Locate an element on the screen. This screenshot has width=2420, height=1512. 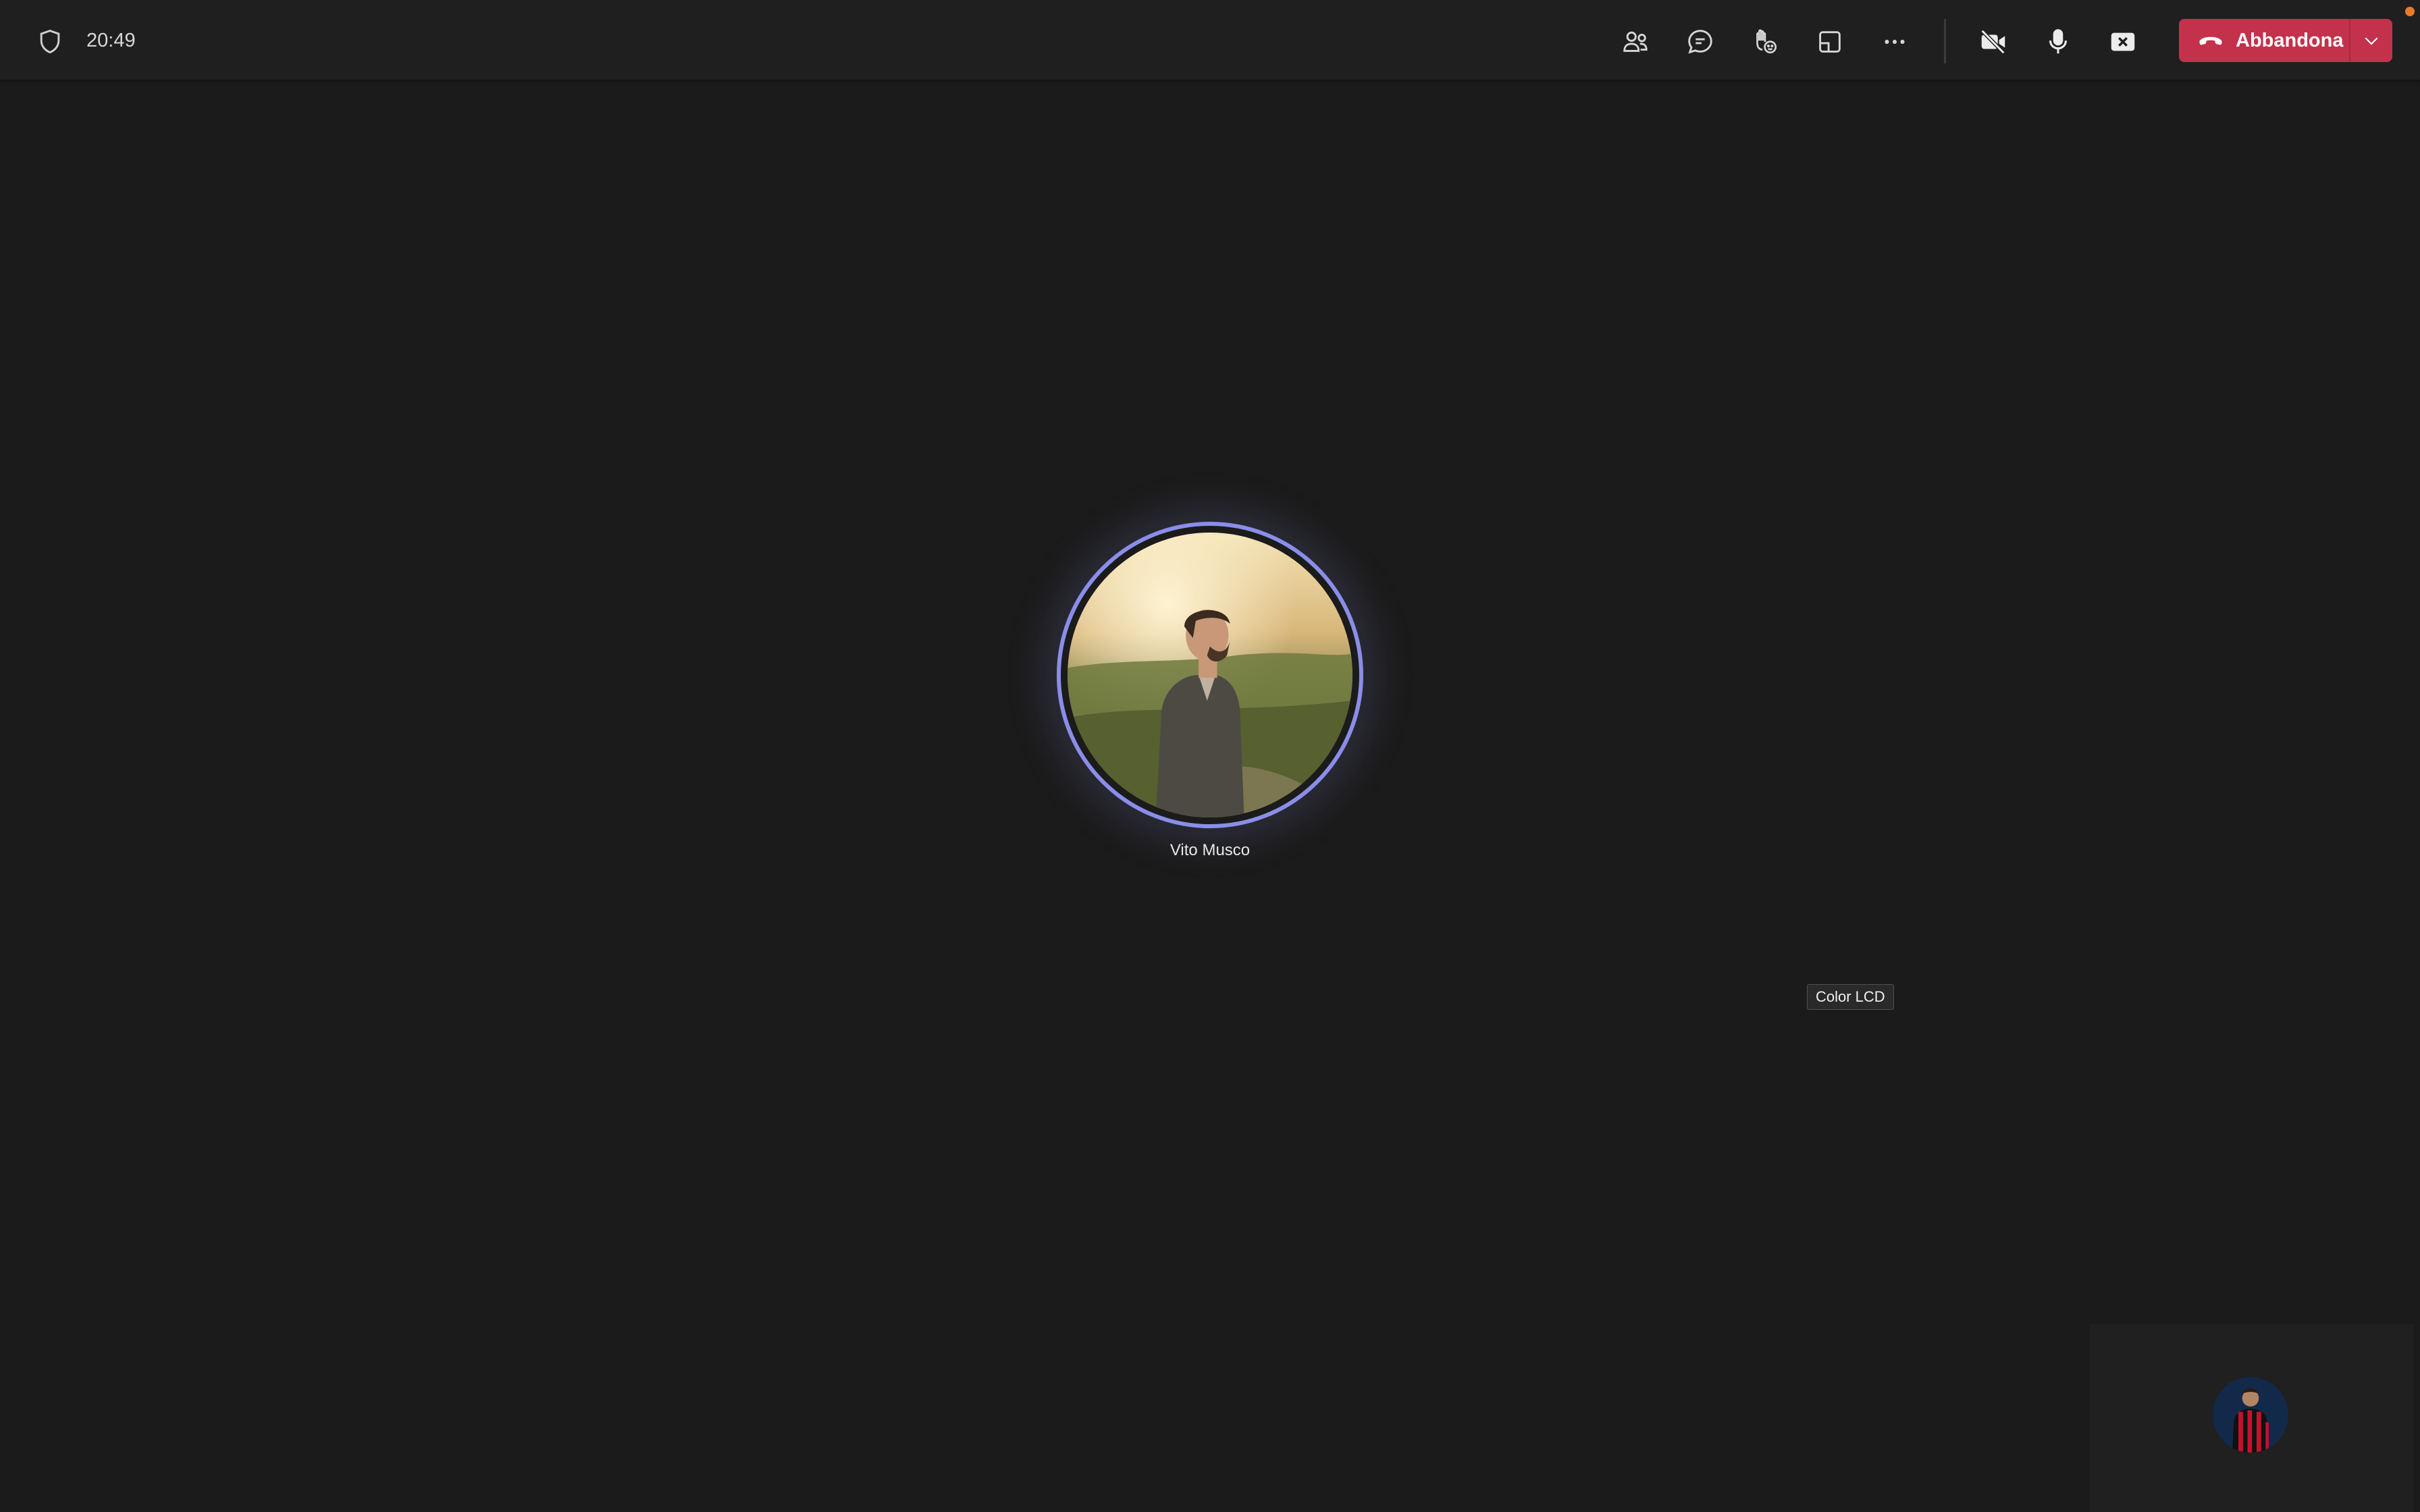
microphone-icon is located at coordinates (2058, 41).